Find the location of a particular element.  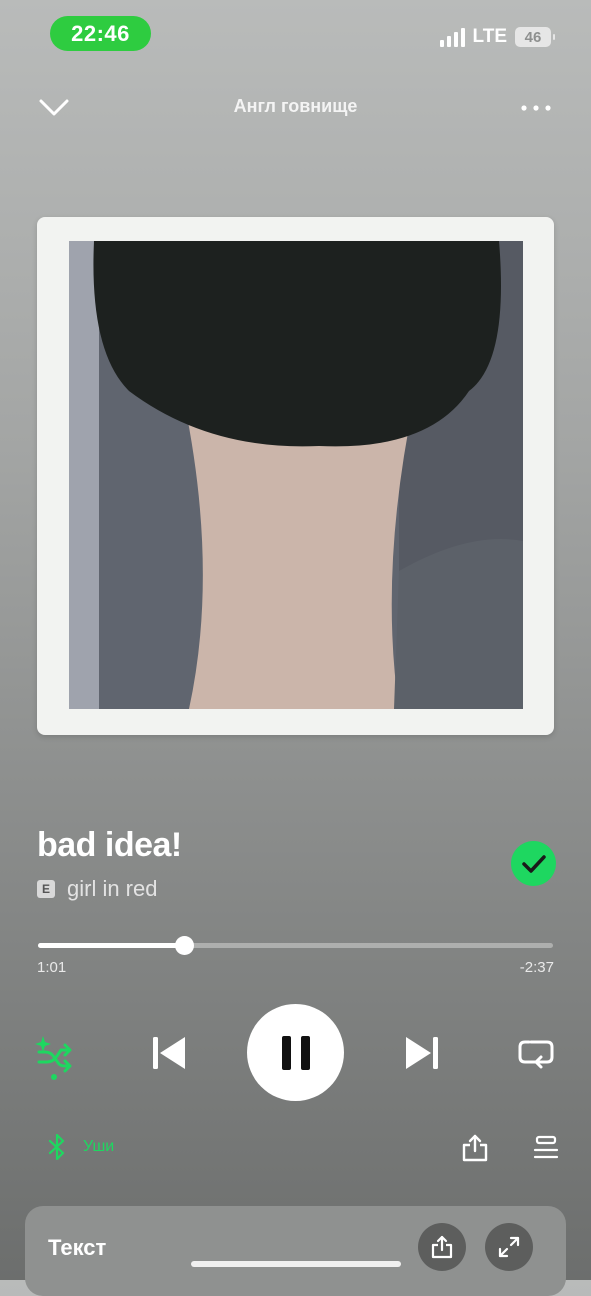

lyrics-expand-button is located at coordinates (509, 1247).